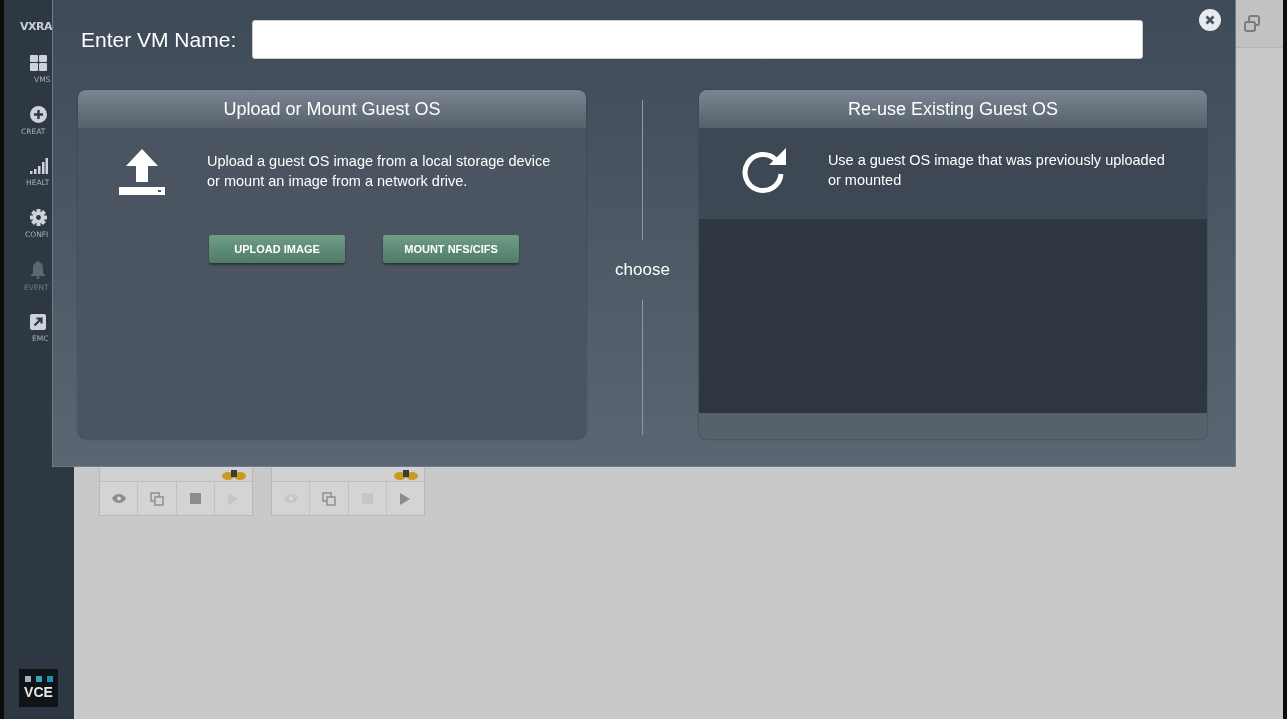 This screenshot has height=719, width=1287. I want to click on option-description: Use a guest OS image that was previously uploaded or mounted, so click(996, 170).